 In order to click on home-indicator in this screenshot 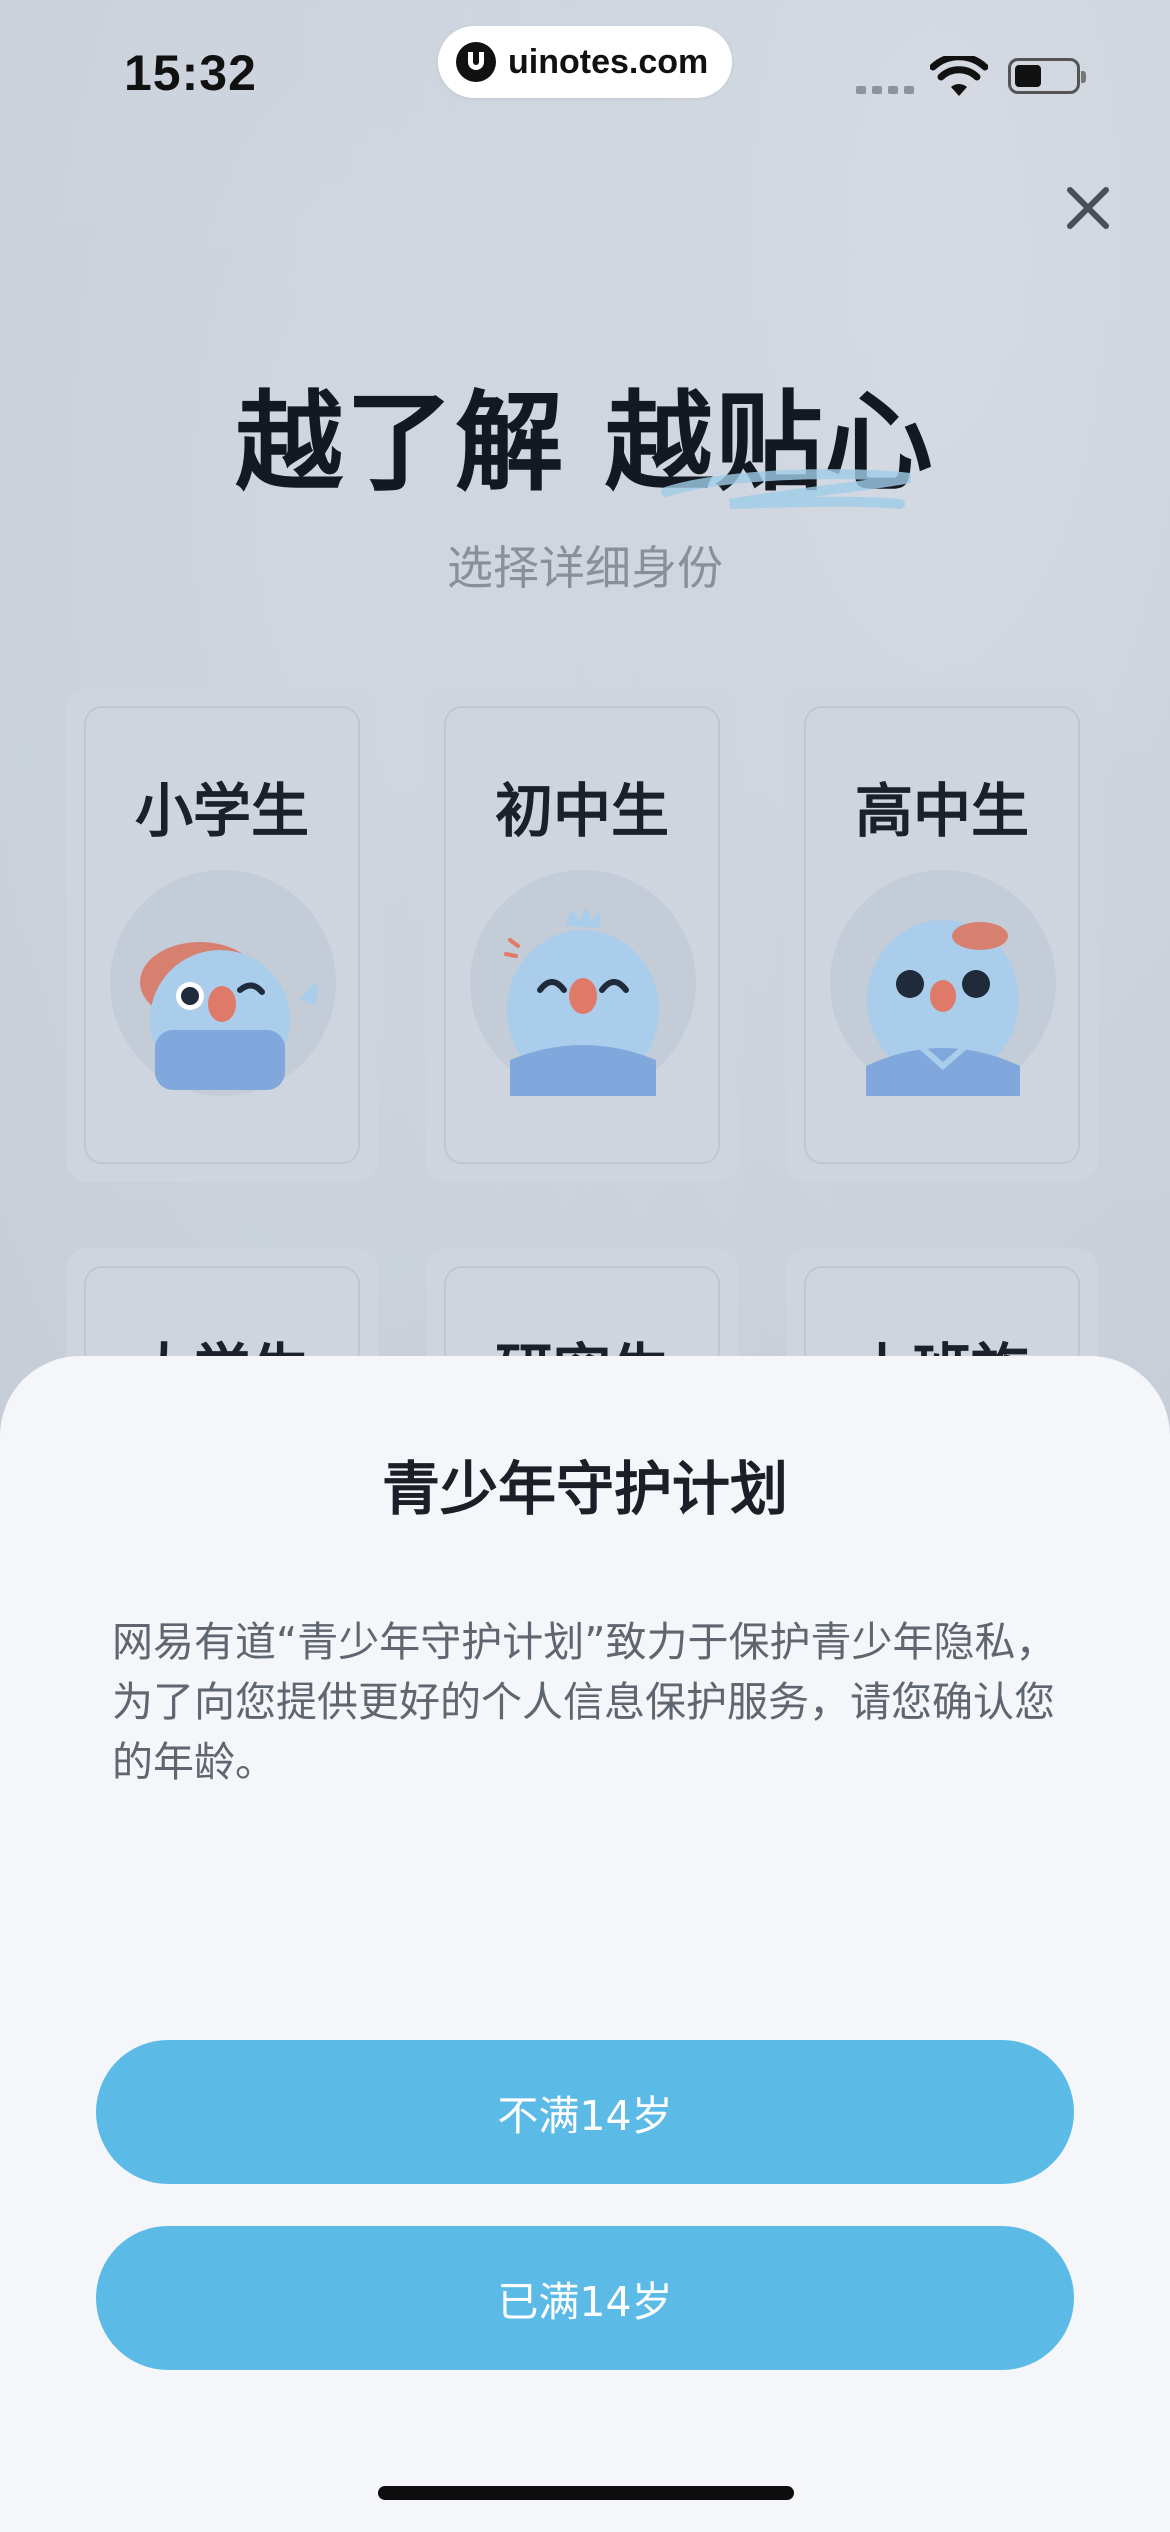, I will do `click(586, 2493)`.